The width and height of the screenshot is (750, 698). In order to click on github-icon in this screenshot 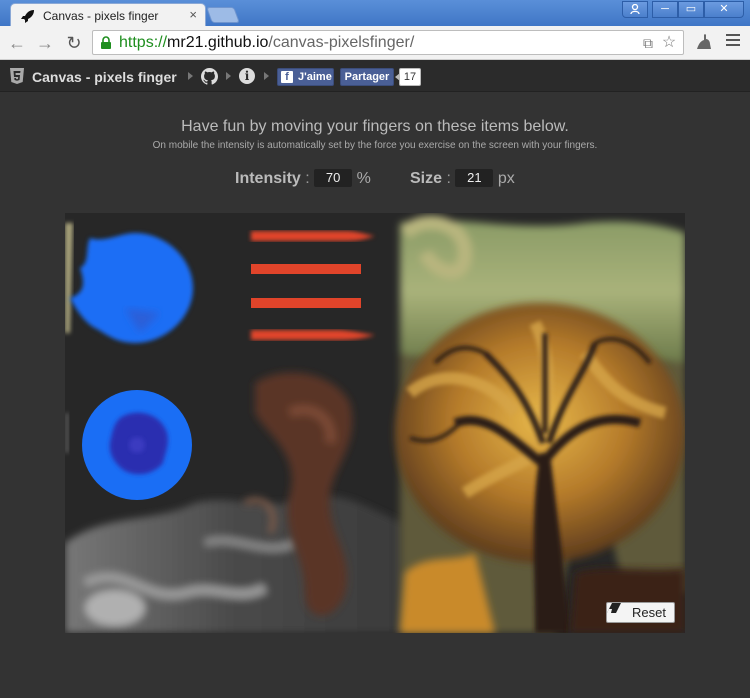, I will do `click(209, 76)`.